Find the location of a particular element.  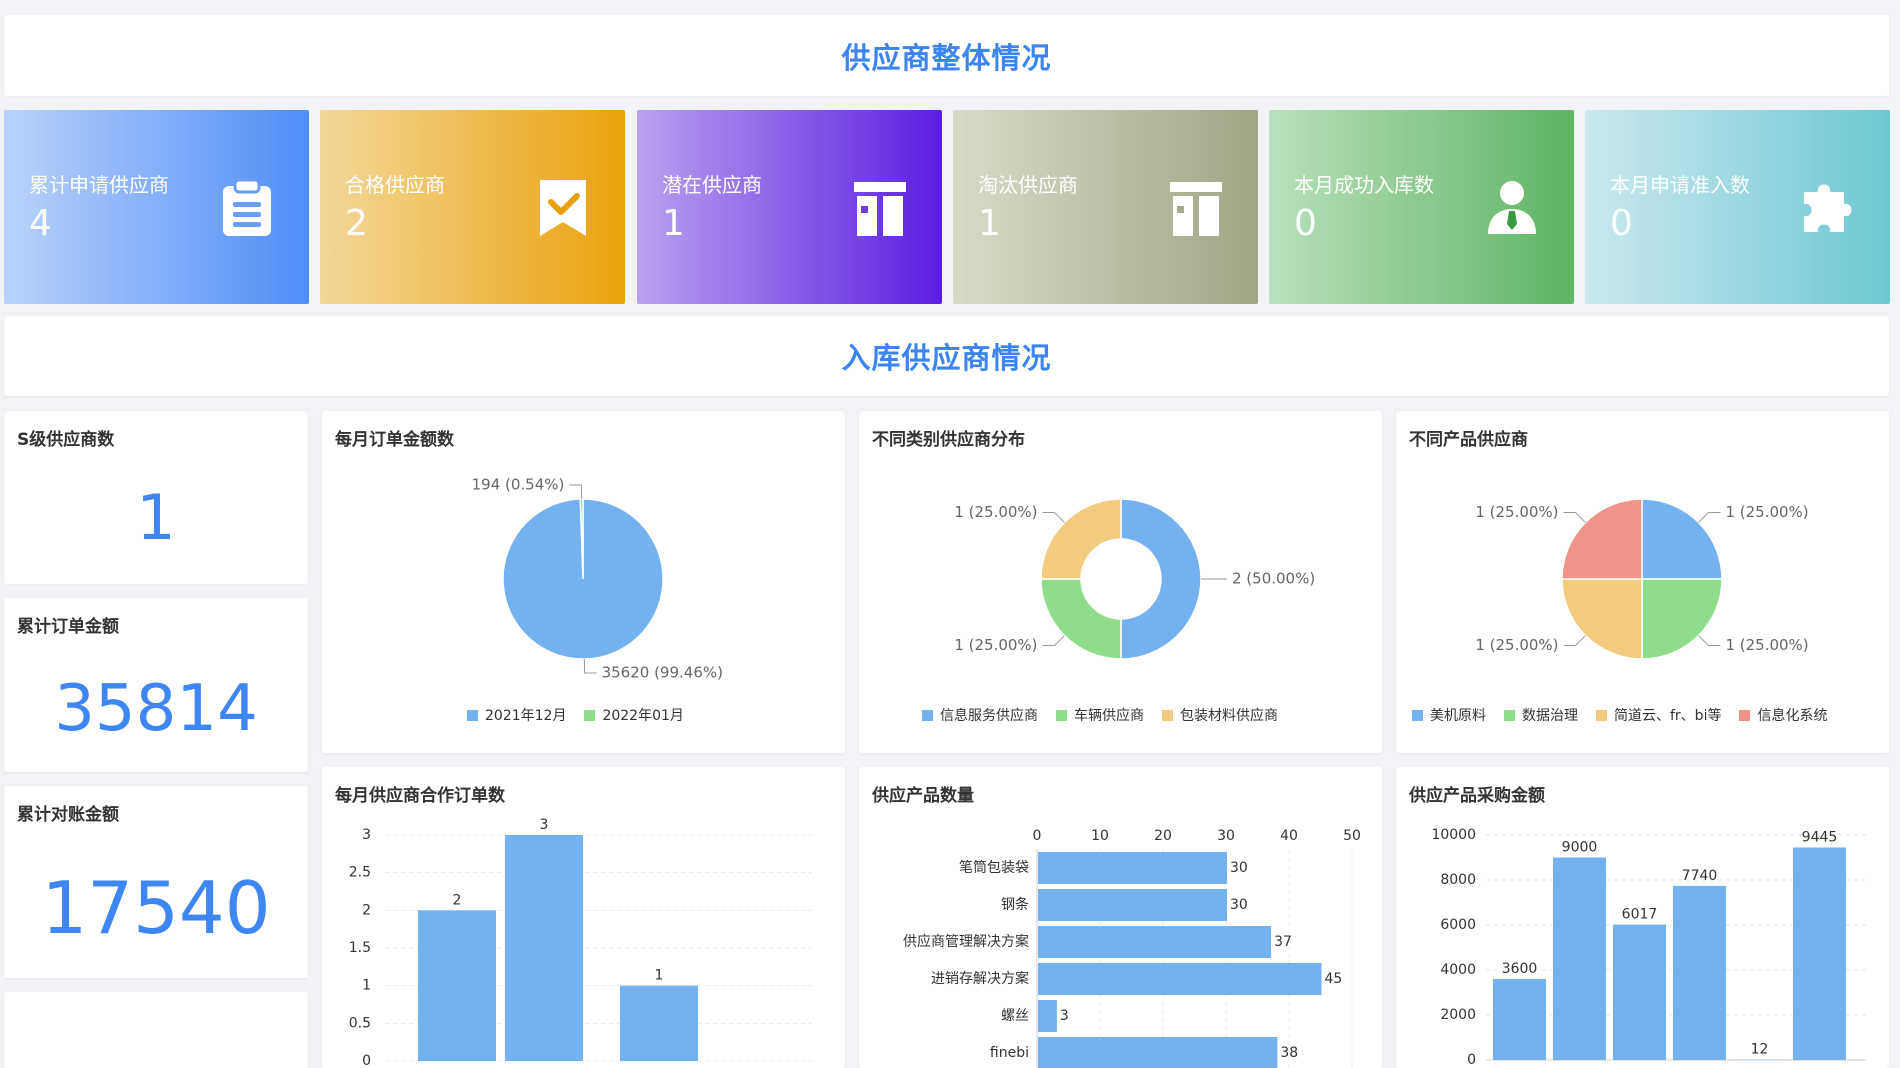

x-tick-label: 40 is located at coordinates (1289, 836).